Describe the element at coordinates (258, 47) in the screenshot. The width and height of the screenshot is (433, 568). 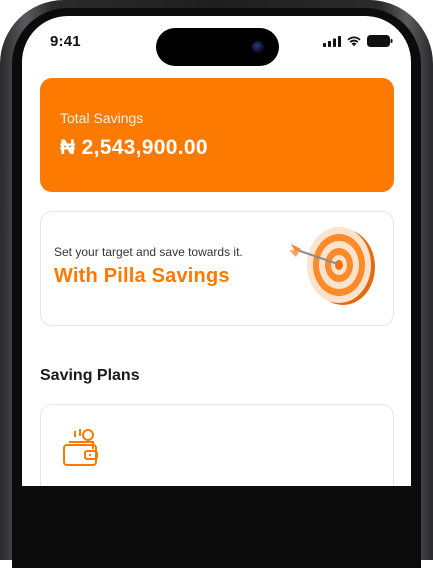
I see `front-camera-icon` at that location.